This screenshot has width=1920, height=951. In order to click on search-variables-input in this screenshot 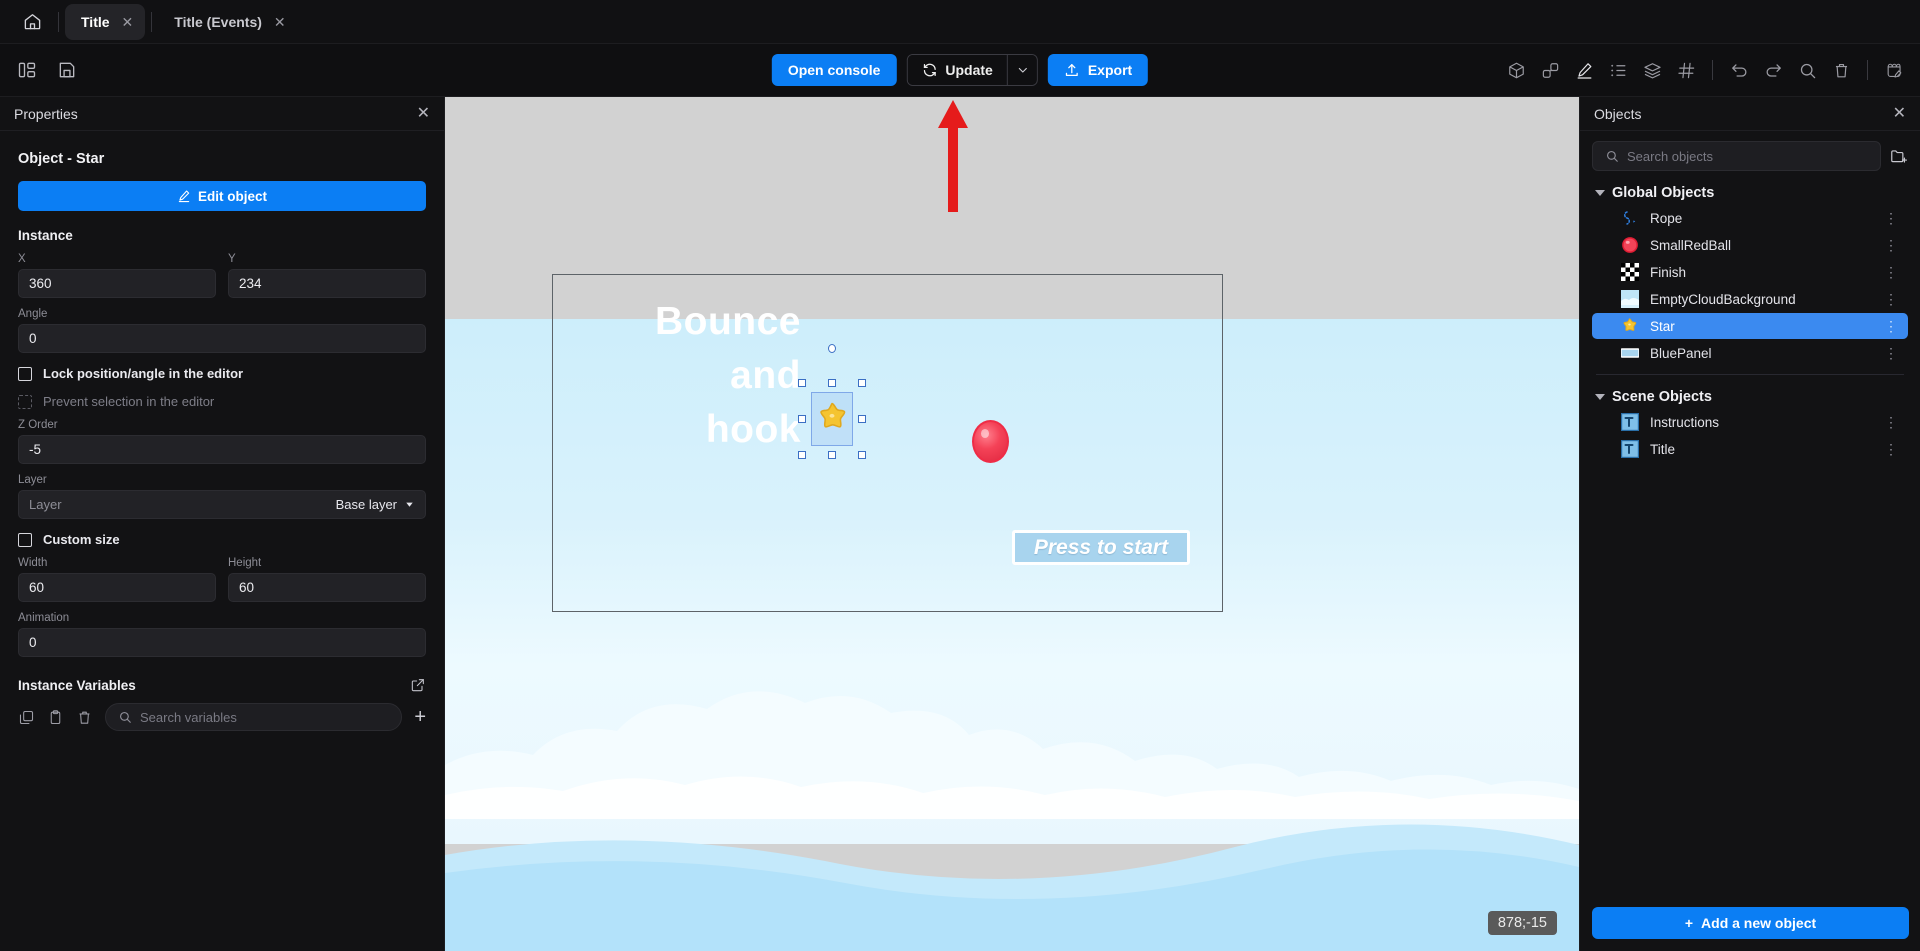, I will do `click(265, 717)`.